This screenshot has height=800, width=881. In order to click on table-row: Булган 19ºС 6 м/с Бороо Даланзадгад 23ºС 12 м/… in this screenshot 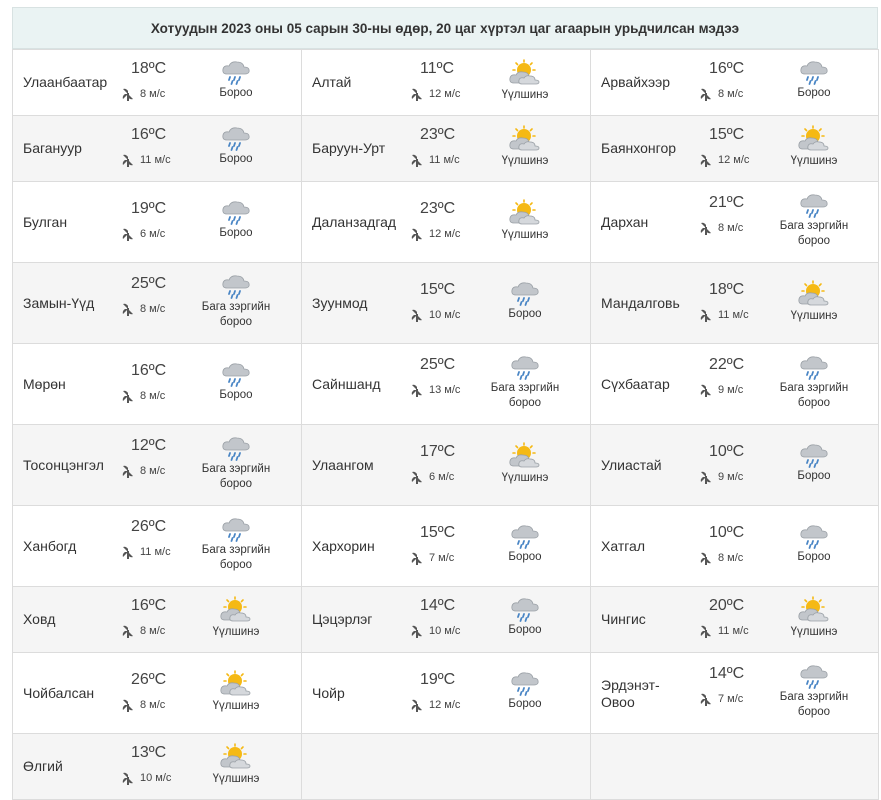, I will do `click(445, 222)`.